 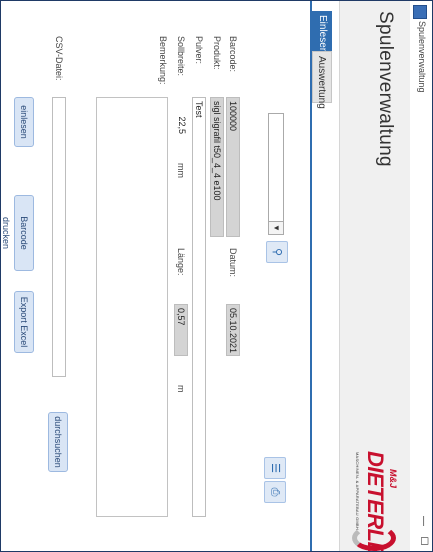 I want to click on bemerkung-label: Bemerkung:, so click(x=163, y=60).